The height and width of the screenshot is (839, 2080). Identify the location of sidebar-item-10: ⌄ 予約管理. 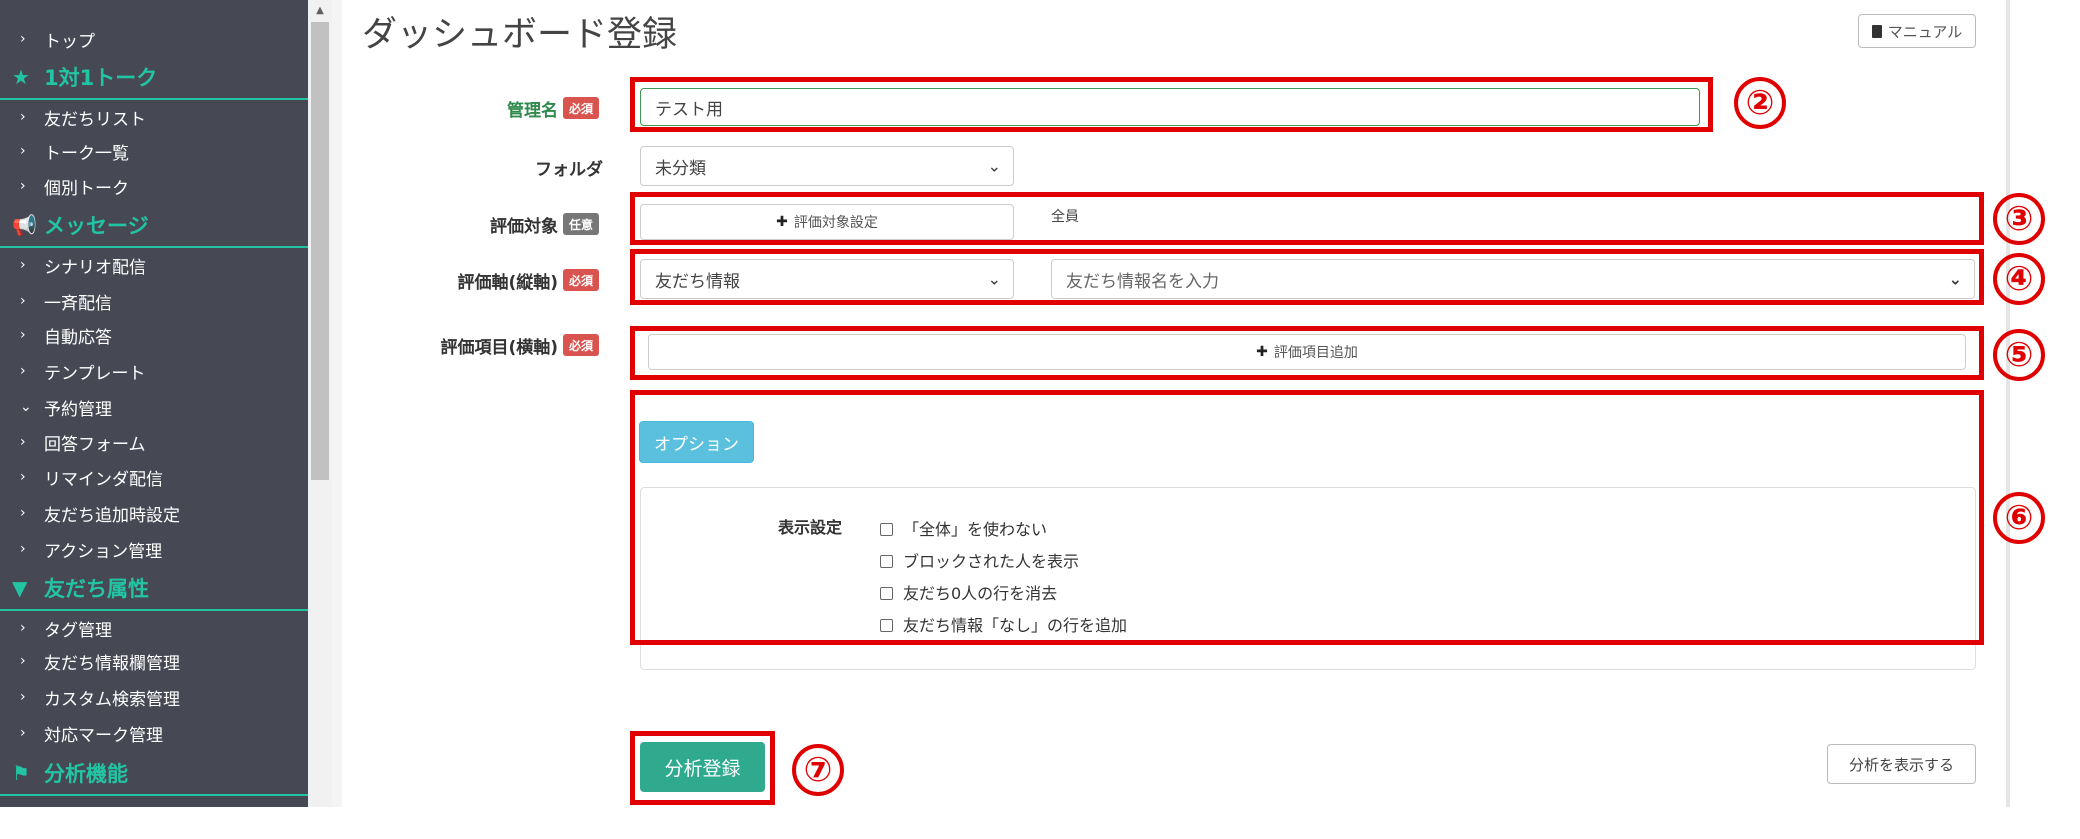
(154, 407).